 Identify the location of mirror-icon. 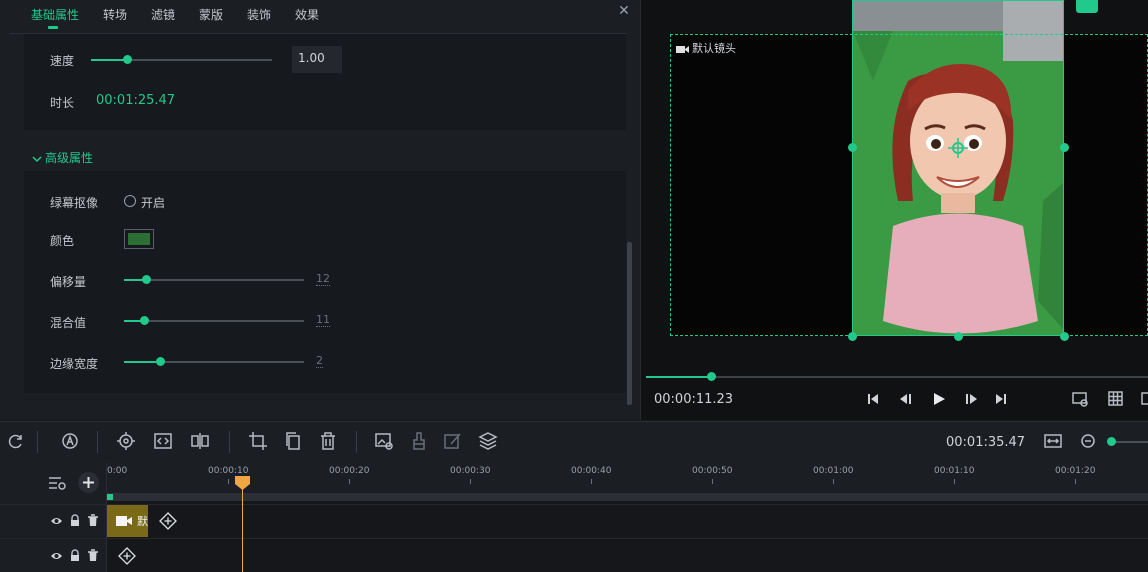
(200, 441).